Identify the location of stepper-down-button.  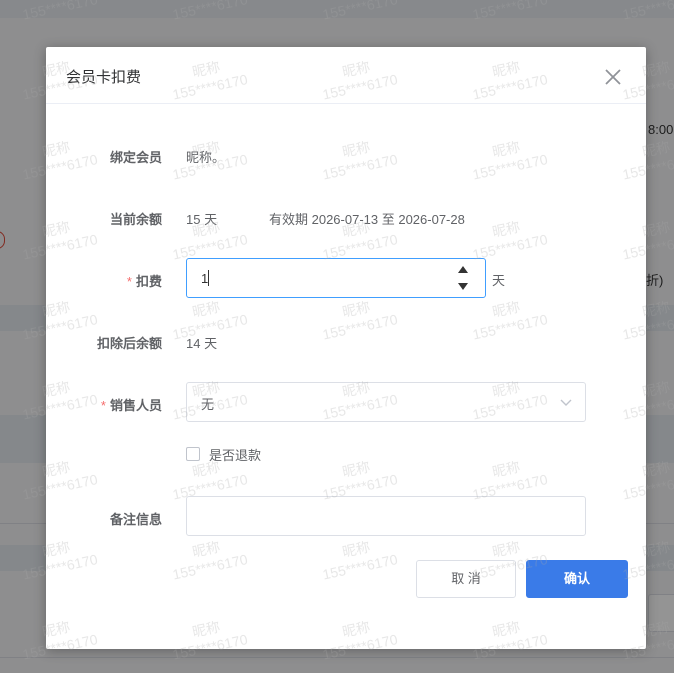
(463, 286).